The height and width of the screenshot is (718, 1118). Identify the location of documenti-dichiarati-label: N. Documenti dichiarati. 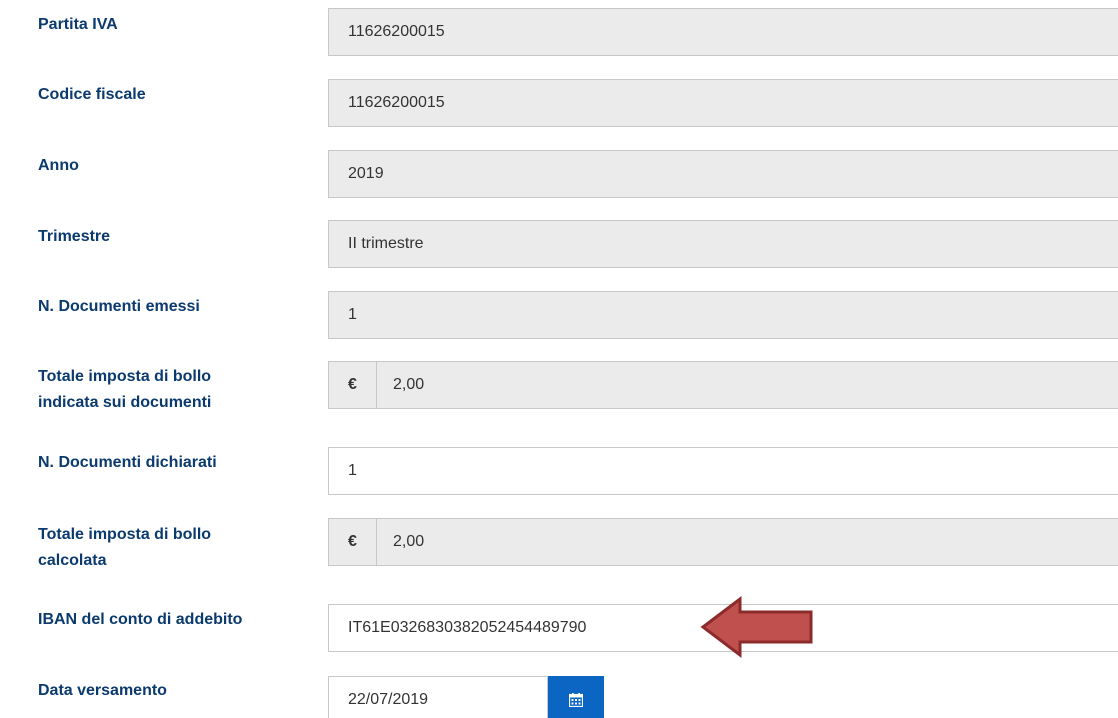
(127, 462).